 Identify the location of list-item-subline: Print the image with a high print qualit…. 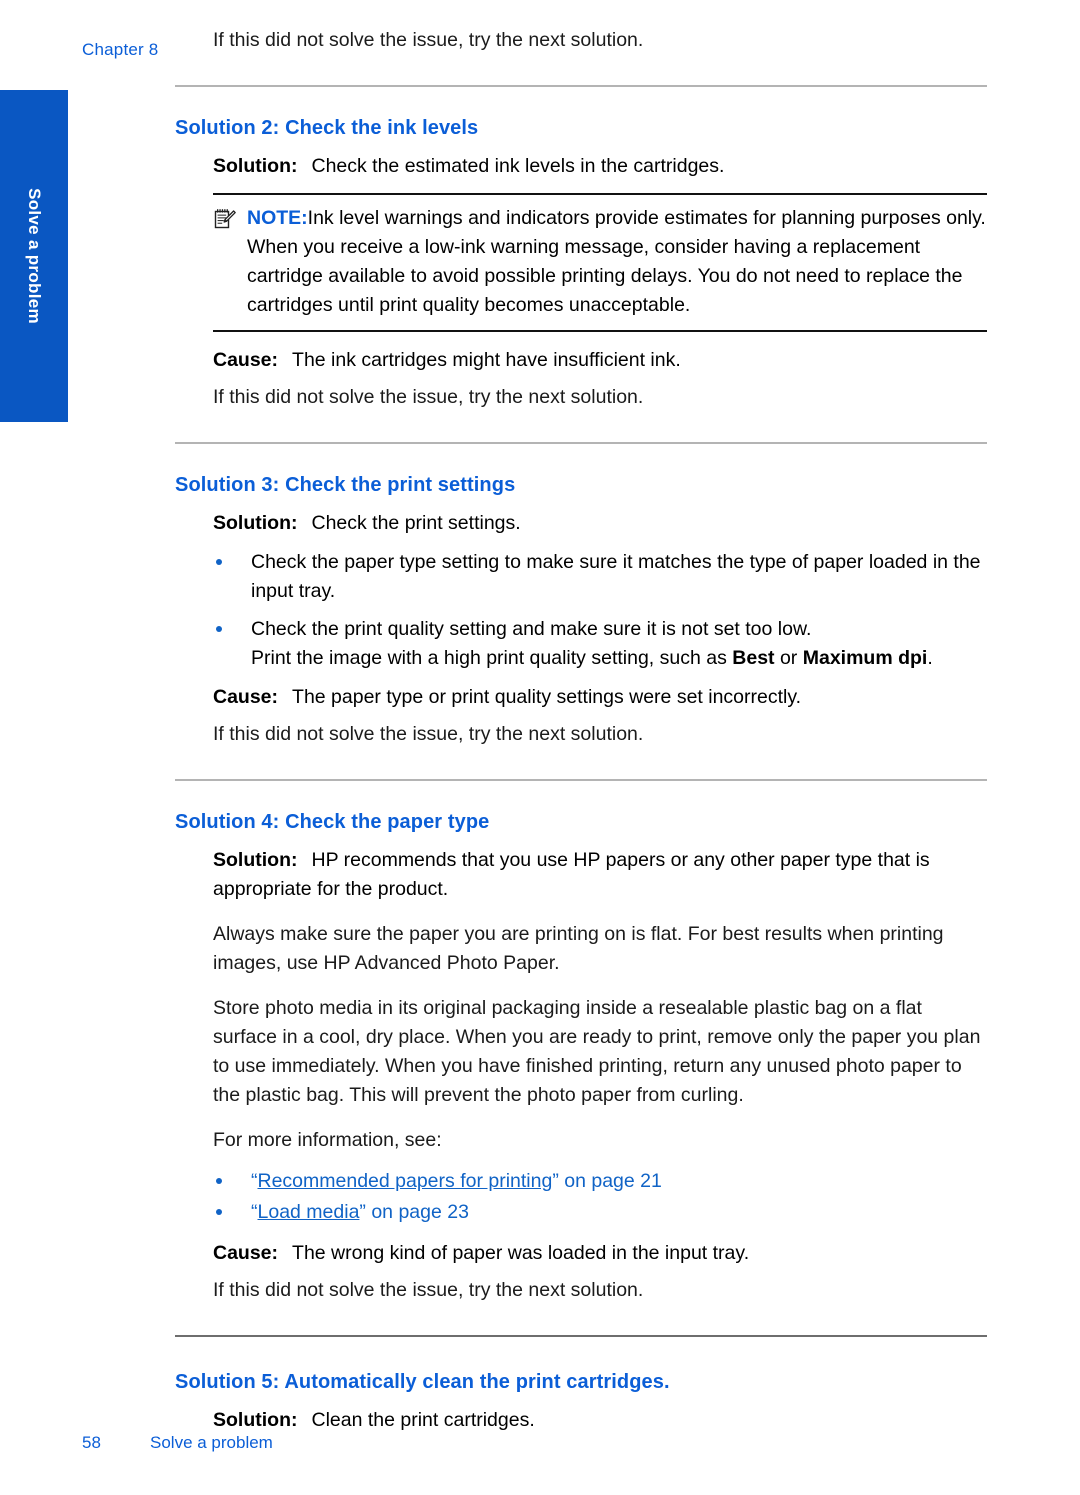
(619, 658).